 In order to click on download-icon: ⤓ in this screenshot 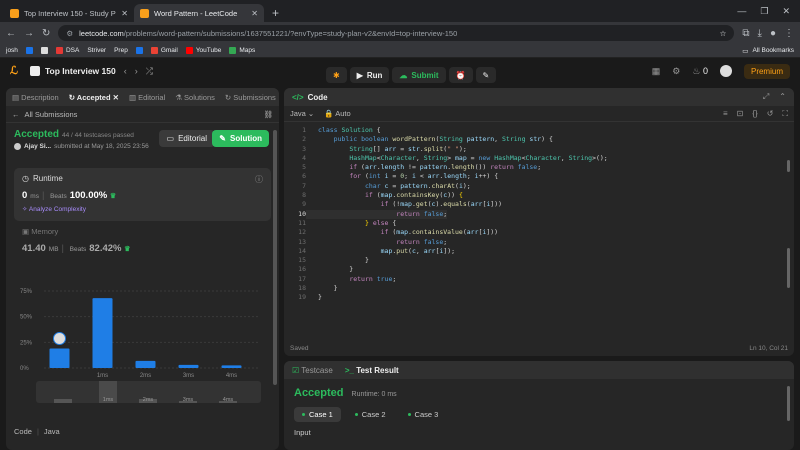, I will do `click(760, 33)`.